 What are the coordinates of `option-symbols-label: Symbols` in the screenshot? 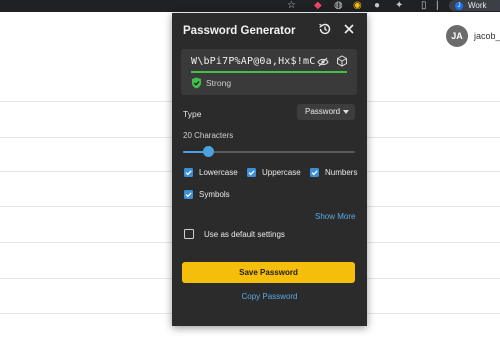 It's located at (214, 194).